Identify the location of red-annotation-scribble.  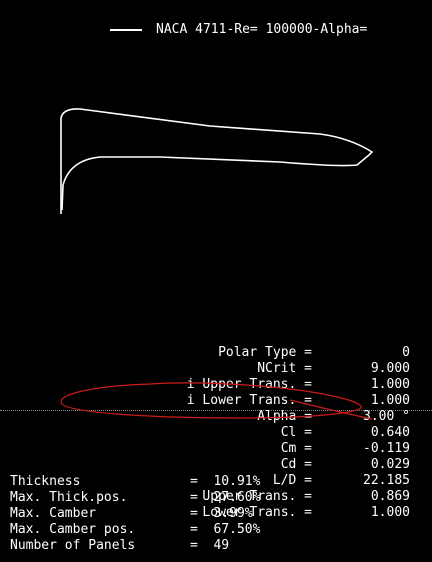
(216, 401).